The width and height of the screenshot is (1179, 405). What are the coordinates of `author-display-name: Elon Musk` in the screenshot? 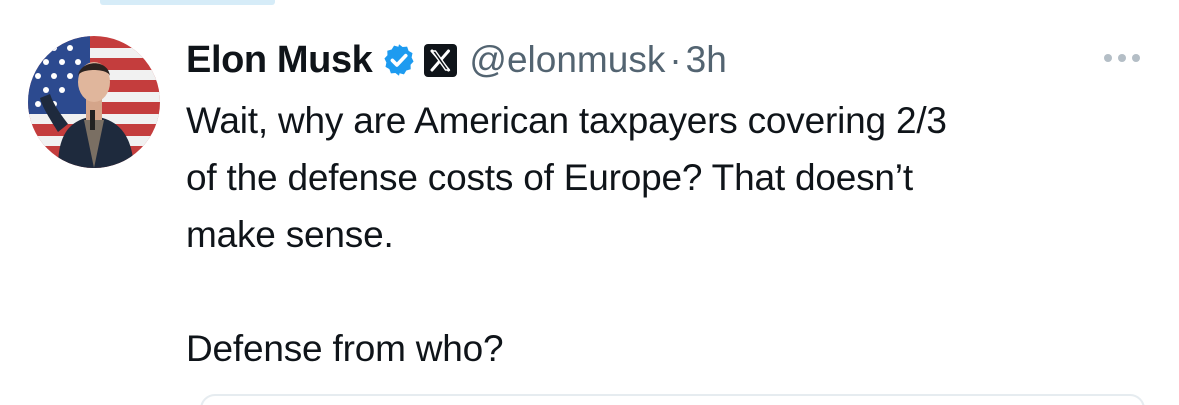 It's located at (279, 60).